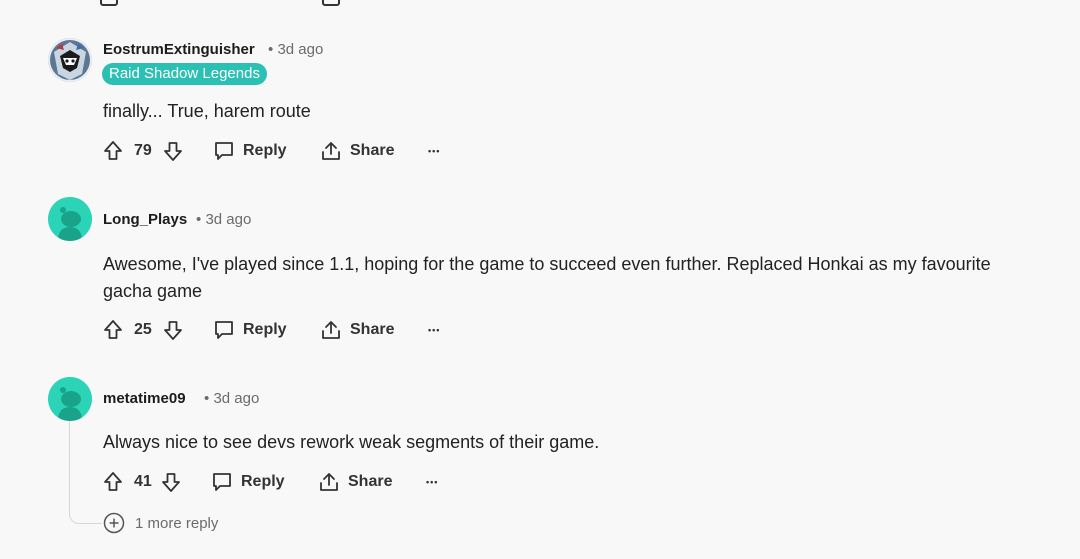  Describe the element at coordinates (207, 111) in the screenshot. I see `comment-text: finally... True, harem route` at that location.